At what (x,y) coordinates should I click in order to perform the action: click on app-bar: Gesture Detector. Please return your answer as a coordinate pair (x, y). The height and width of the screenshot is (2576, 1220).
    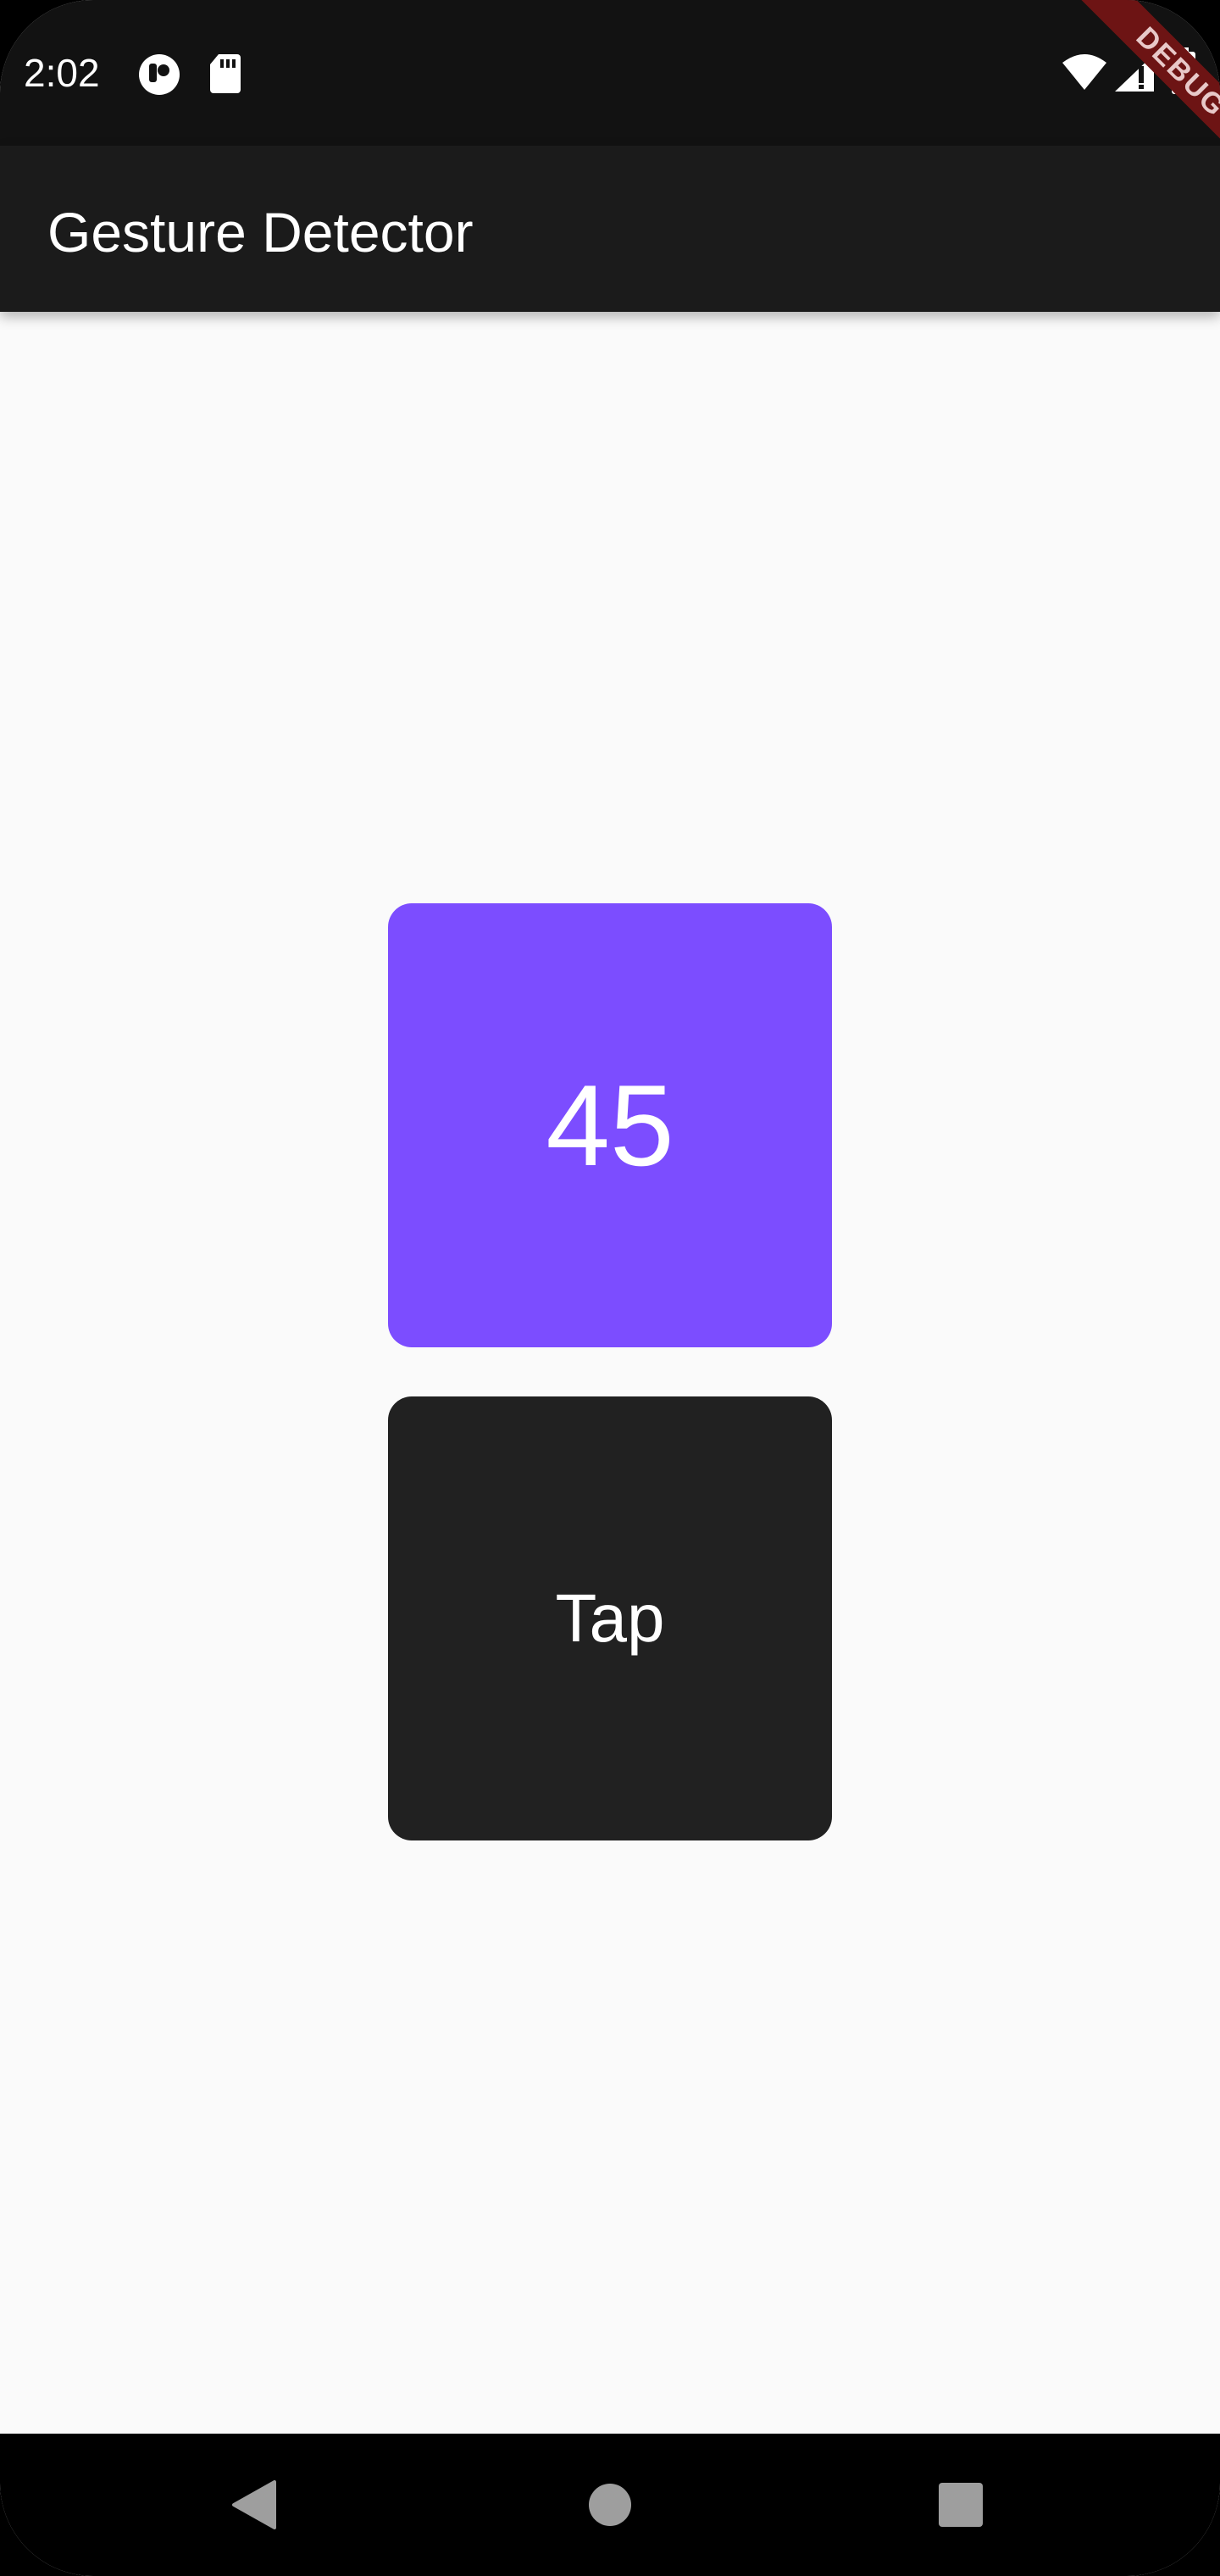
    Looking at the image, I should click on (610, 229).